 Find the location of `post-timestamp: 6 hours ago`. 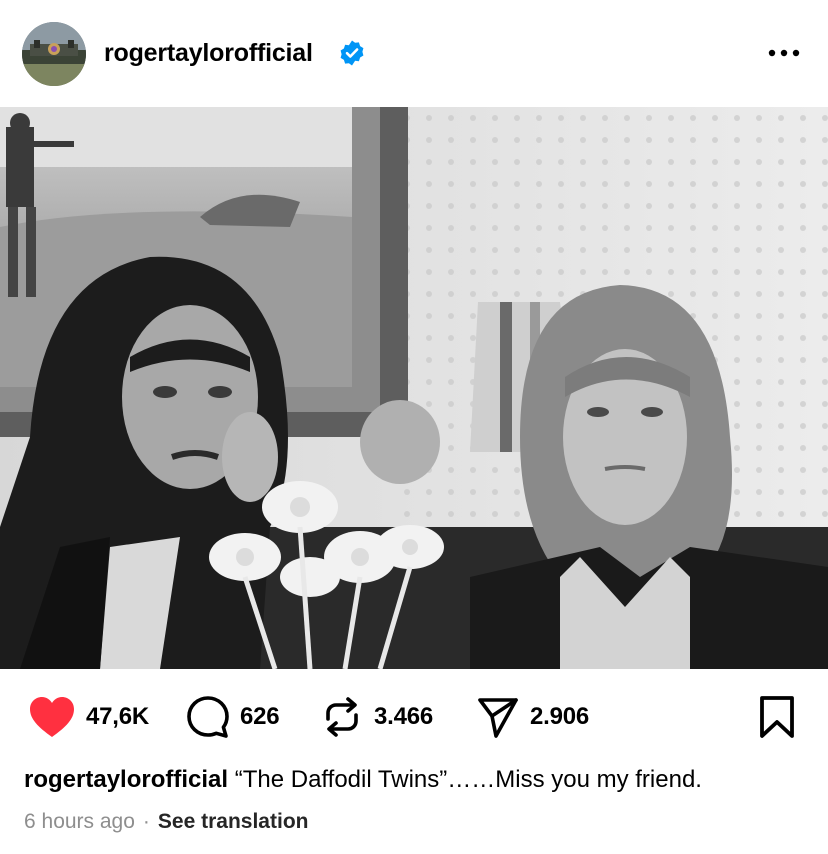

post-timestamp: 6 hours ago is located at coordinates (79, 821).